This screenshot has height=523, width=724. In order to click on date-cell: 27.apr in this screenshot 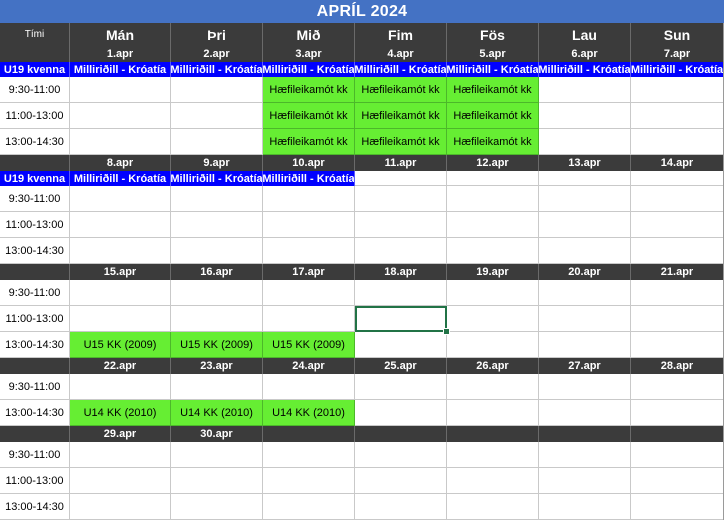, I will do `click(585, 366)`.